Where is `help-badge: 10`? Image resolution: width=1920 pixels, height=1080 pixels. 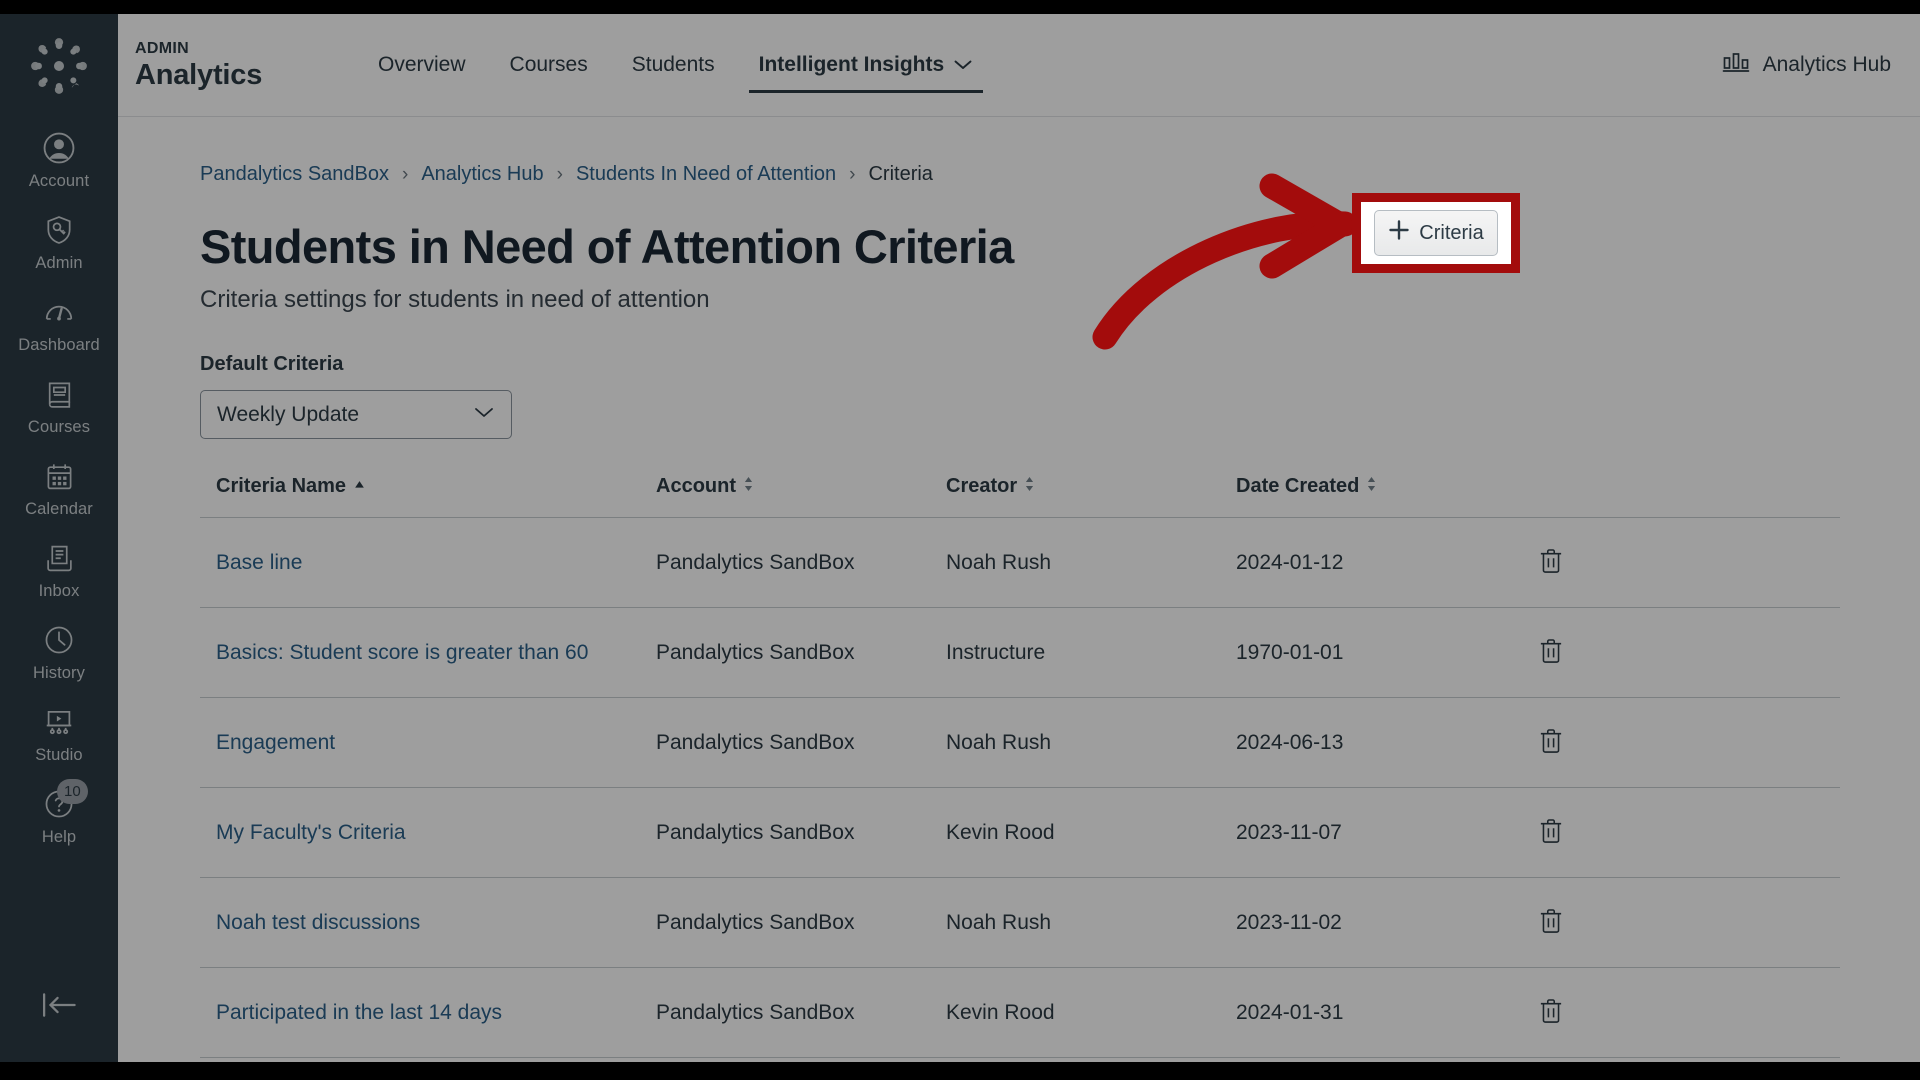
help-badge: 10 is located at coordinates (72, 791).